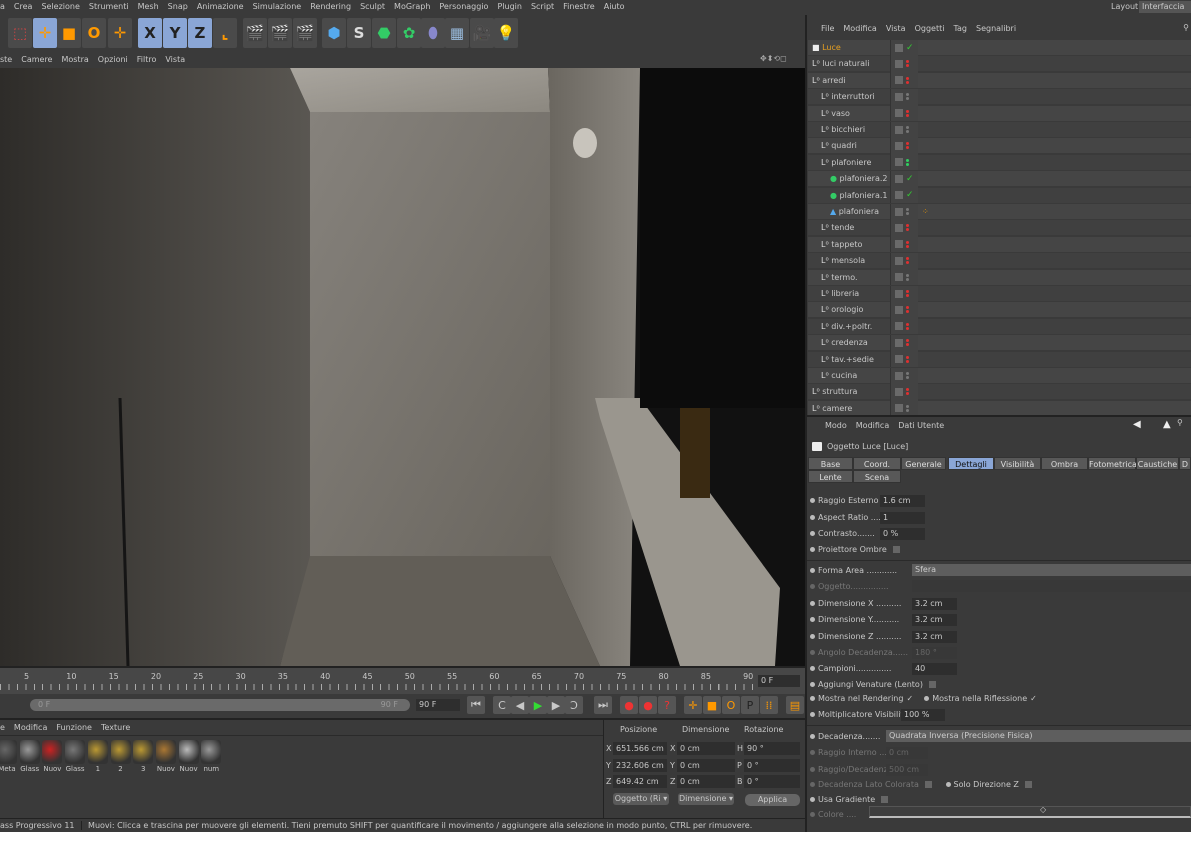 The image size is (1191, 842). Describe the element at coordinates (999, 359) in the screenshot. I see `object-row: L⁰ tav.+sedie` at that location.